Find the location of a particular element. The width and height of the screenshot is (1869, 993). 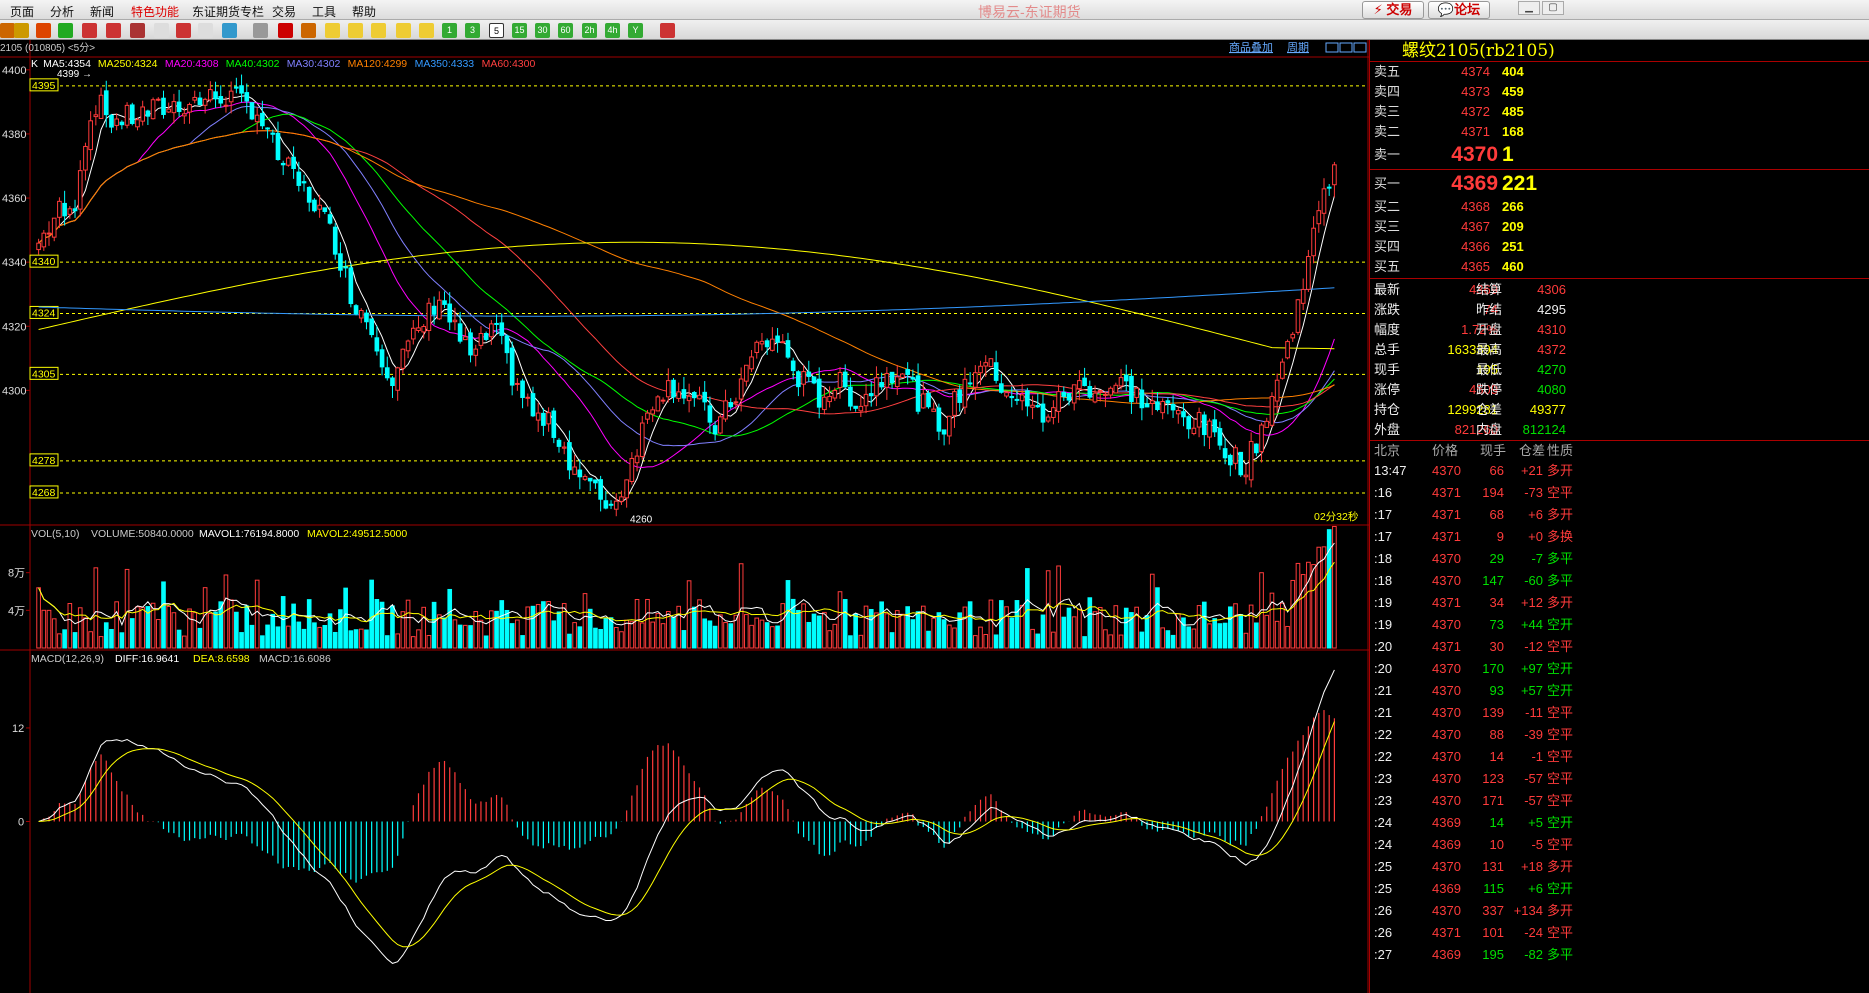

ask-1-row: 卖一 4370 1 is located at coordinates (1619, 155).